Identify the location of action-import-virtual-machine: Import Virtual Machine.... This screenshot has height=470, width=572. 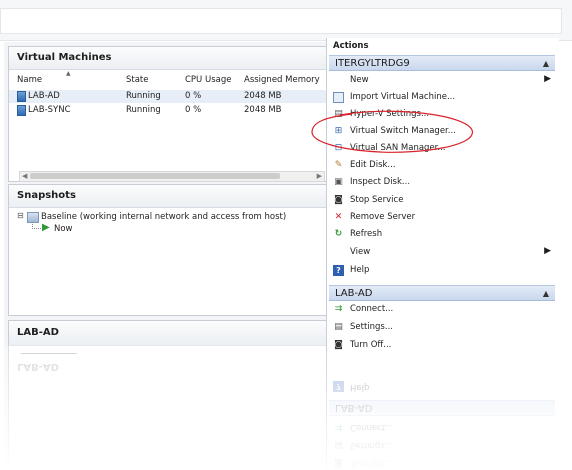
(443, 98).